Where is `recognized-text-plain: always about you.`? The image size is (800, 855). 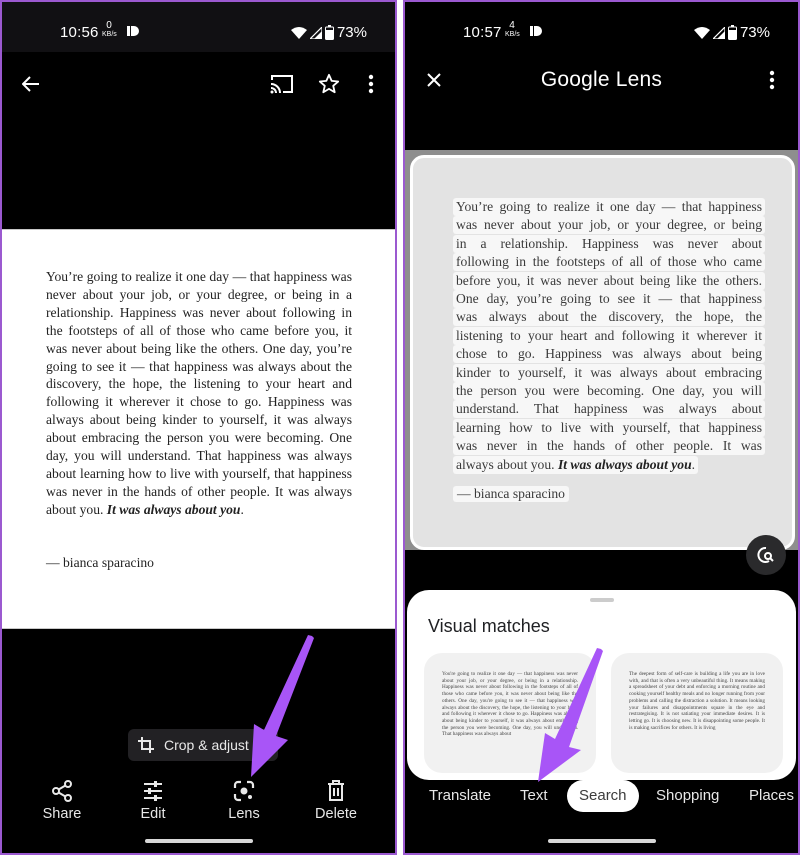
recognized-text-plain: always about you. is located at coordinates (507, 464).